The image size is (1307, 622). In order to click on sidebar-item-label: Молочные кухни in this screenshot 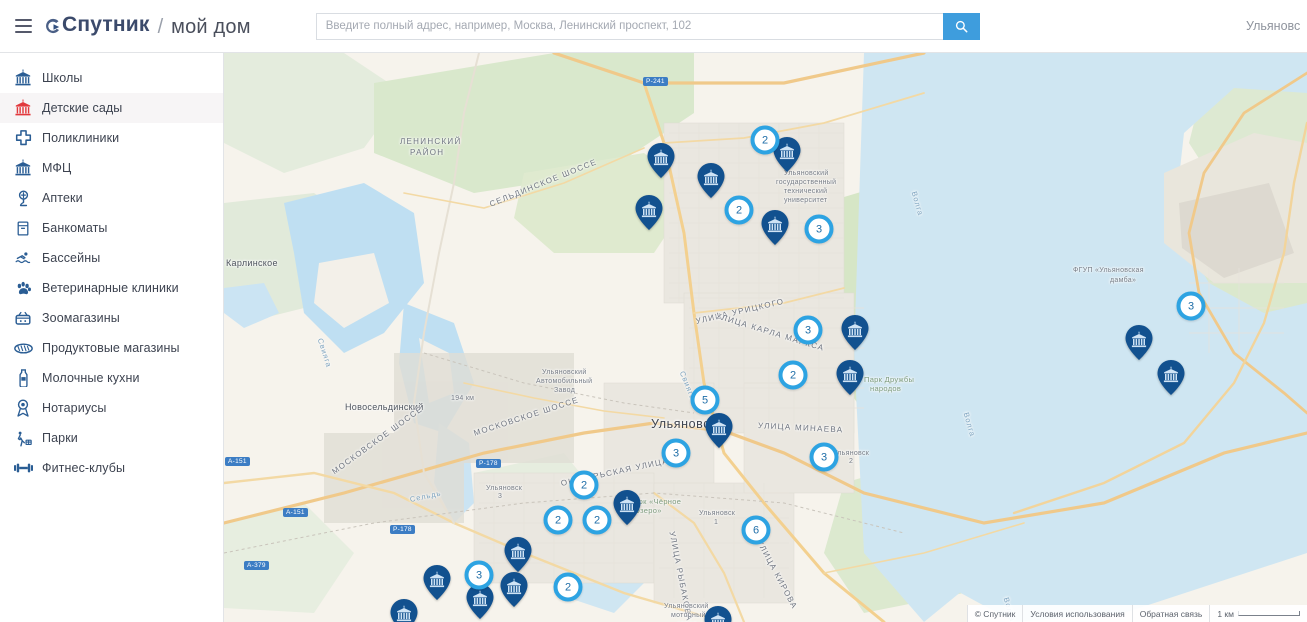, I will do `click(91, 378)`.